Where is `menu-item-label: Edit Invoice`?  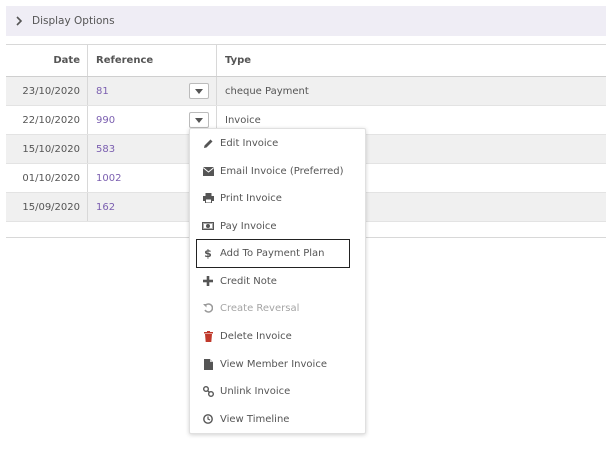 menu-item-label: Edit Invoice is located at coordinates (249, 143).